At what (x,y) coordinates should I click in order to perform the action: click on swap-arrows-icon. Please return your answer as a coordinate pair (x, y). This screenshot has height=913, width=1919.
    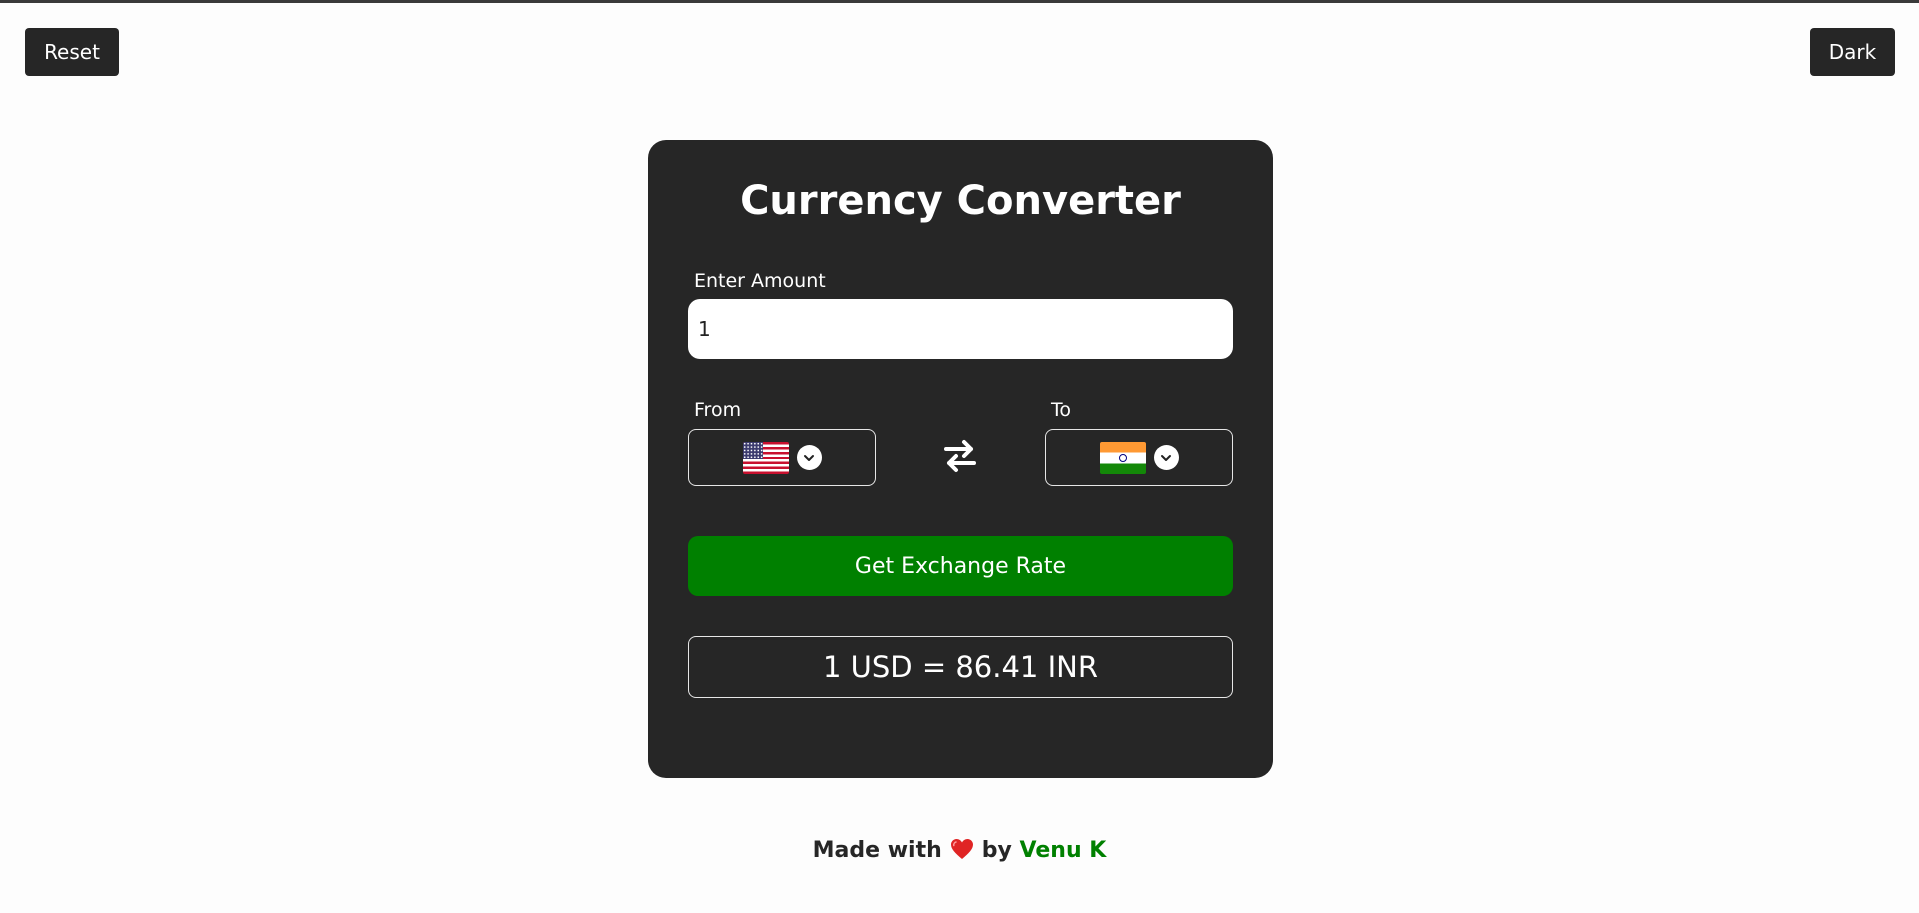
    Looking at the image, I should click on (960, 455).